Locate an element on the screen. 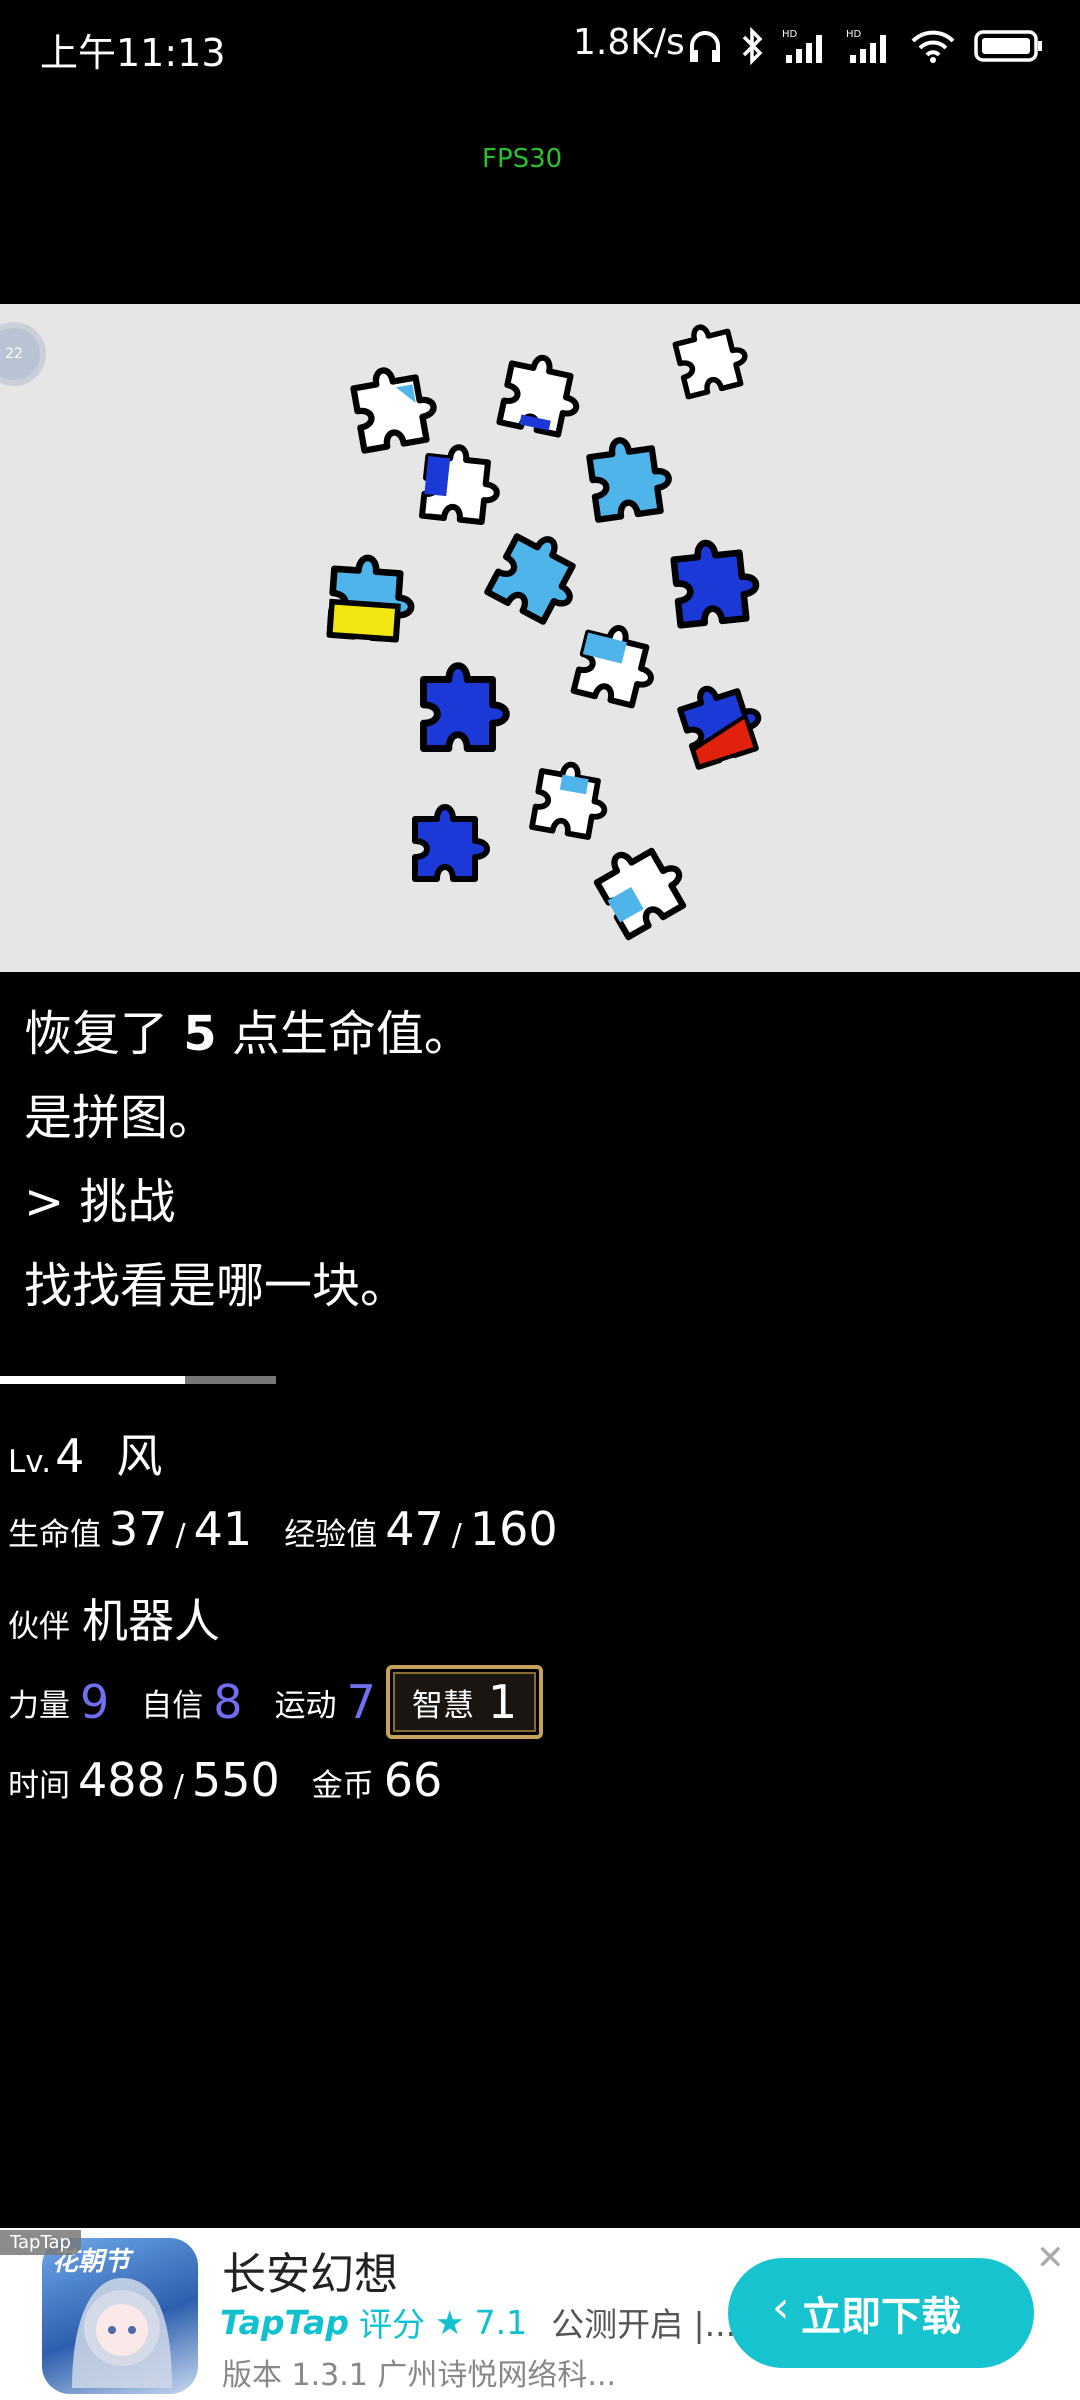 This screenshot has width=1080, height=2400. level-label: Lv. is located at coordinates (30, 1462).